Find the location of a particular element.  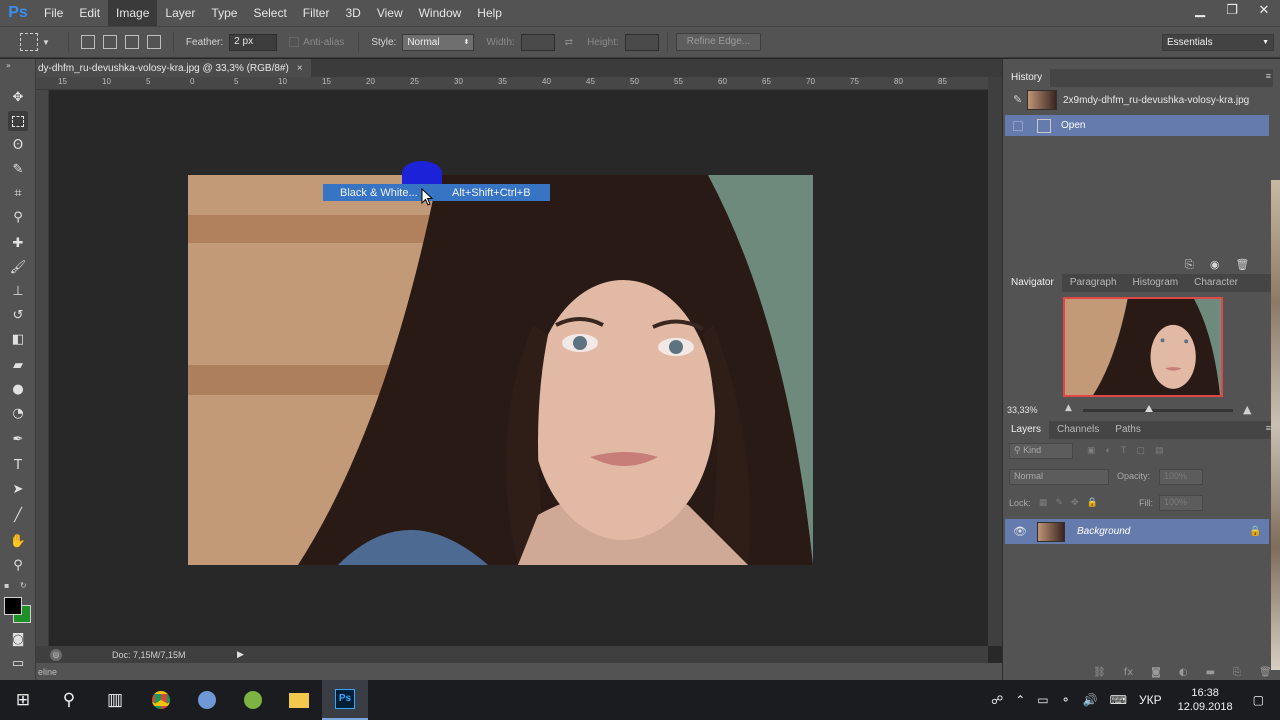

menu-edit: Edit is located at coordinates (89, 13).